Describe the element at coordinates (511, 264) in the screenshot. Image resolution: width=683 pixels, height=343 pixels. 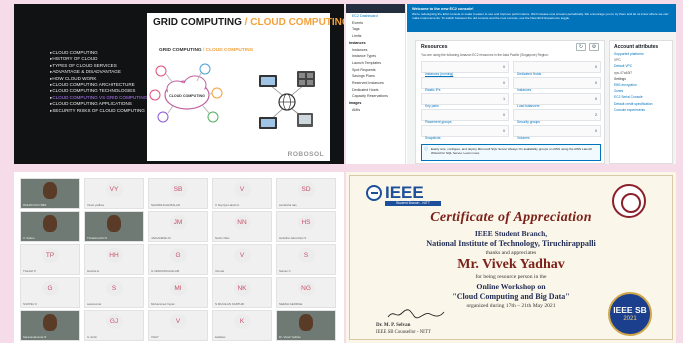
I see `certificate-recipient: Mr. Vivek Yadhav` at that location.